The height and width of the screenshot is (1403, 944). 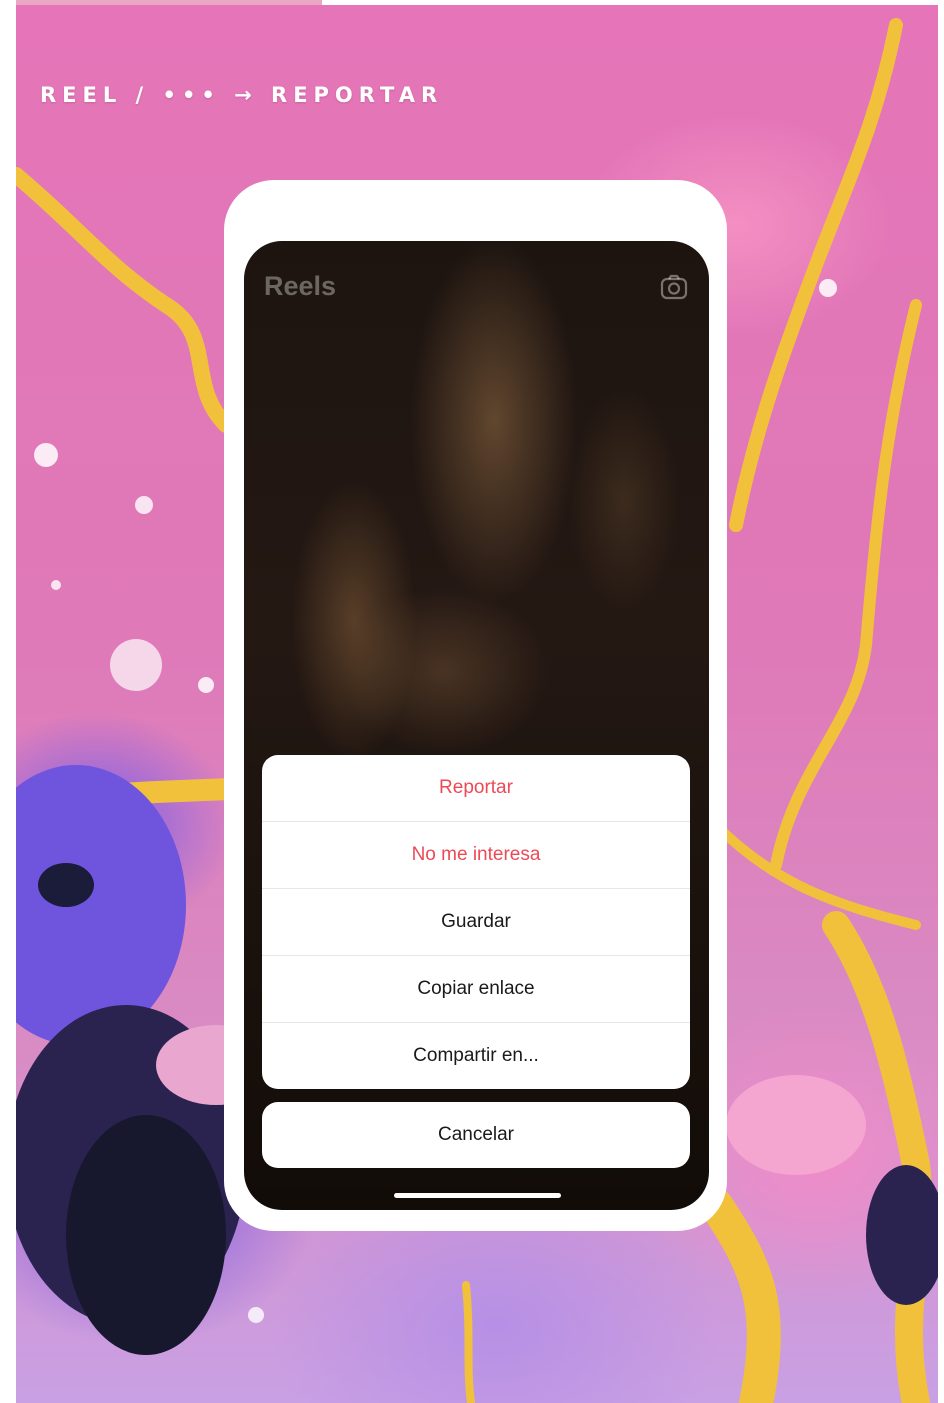 I want to click on report-option: Reportar, so click(x=476, y=788).